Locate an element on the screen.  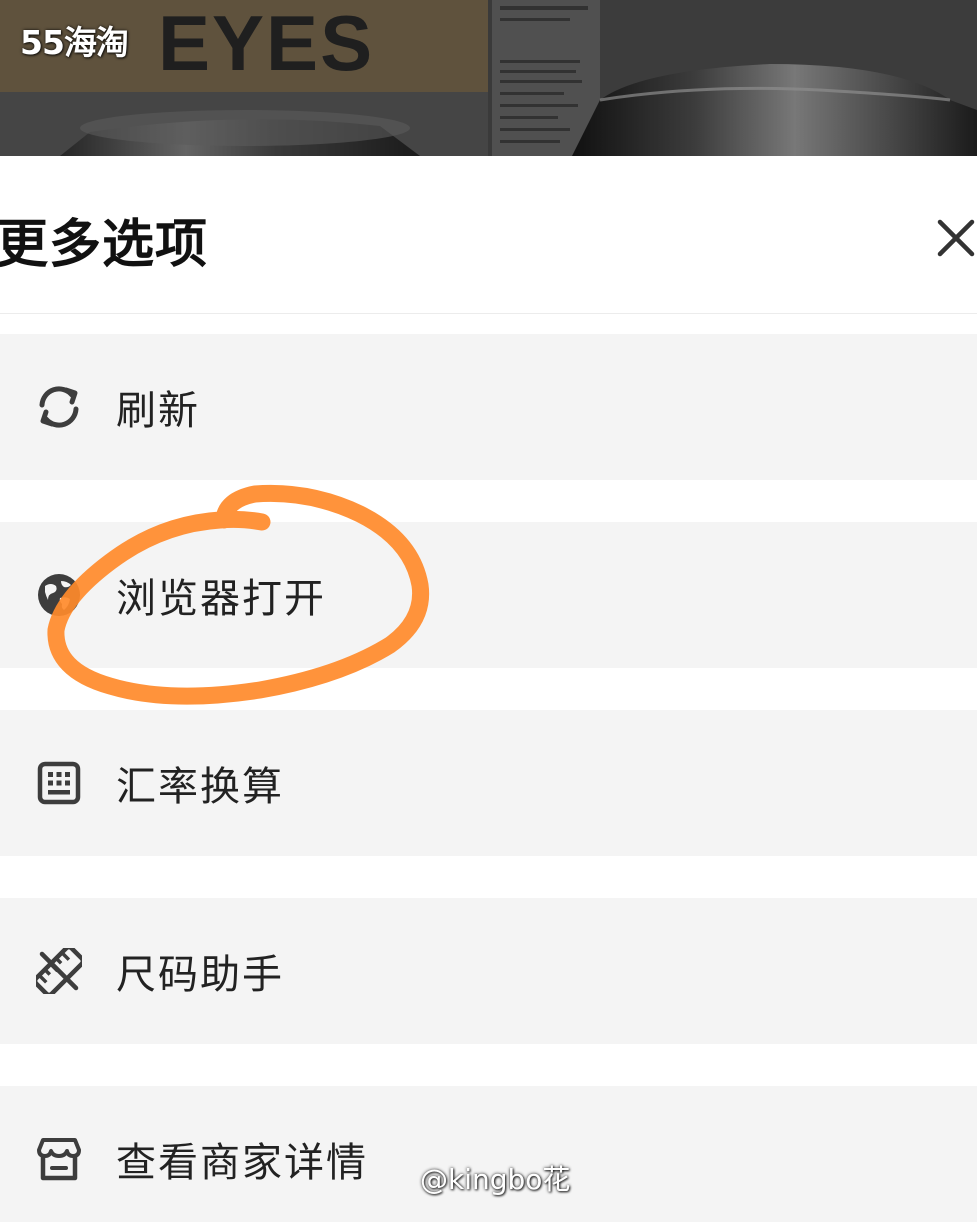
product-photo is located at coordinates (488, 78).